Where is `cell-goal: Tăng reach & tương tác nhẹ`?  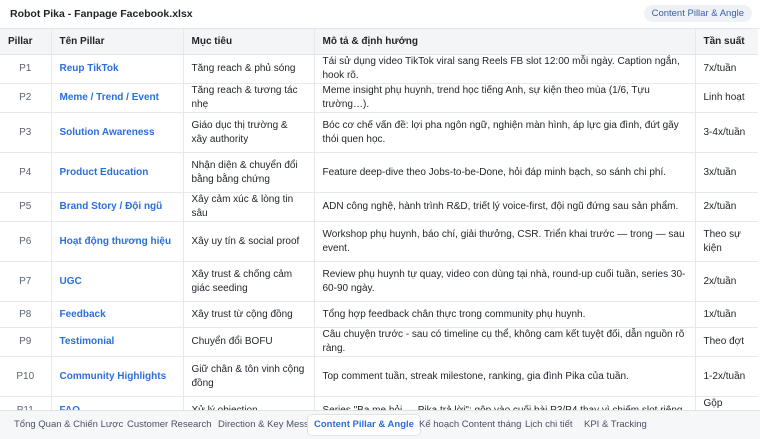
cell-goal: Tăng reach & tương tác nhẹ is located at coordinates (249, 98).